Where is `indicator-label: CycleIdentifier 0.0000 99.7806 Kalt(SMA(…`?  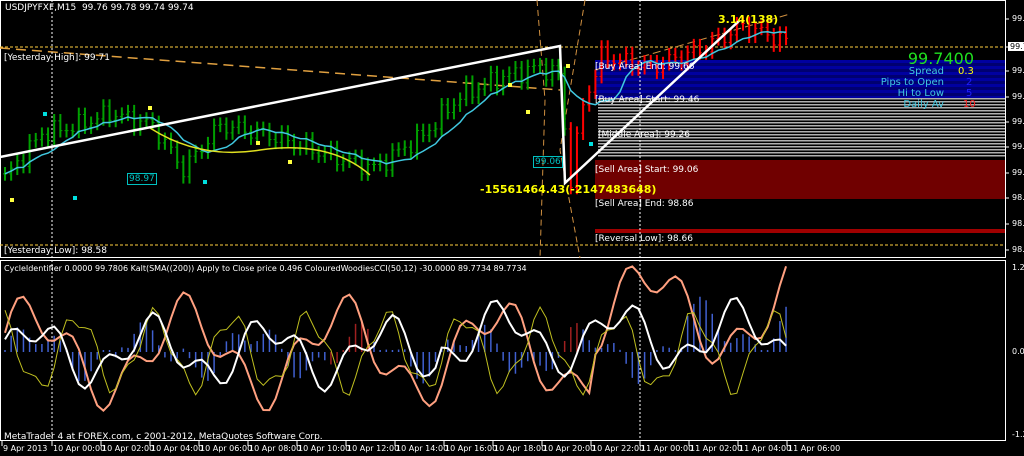 indicator-label: CycleIdentifier 0.0000 99.7806 Kalt(SMA(… is located at coordinates (265, 268).